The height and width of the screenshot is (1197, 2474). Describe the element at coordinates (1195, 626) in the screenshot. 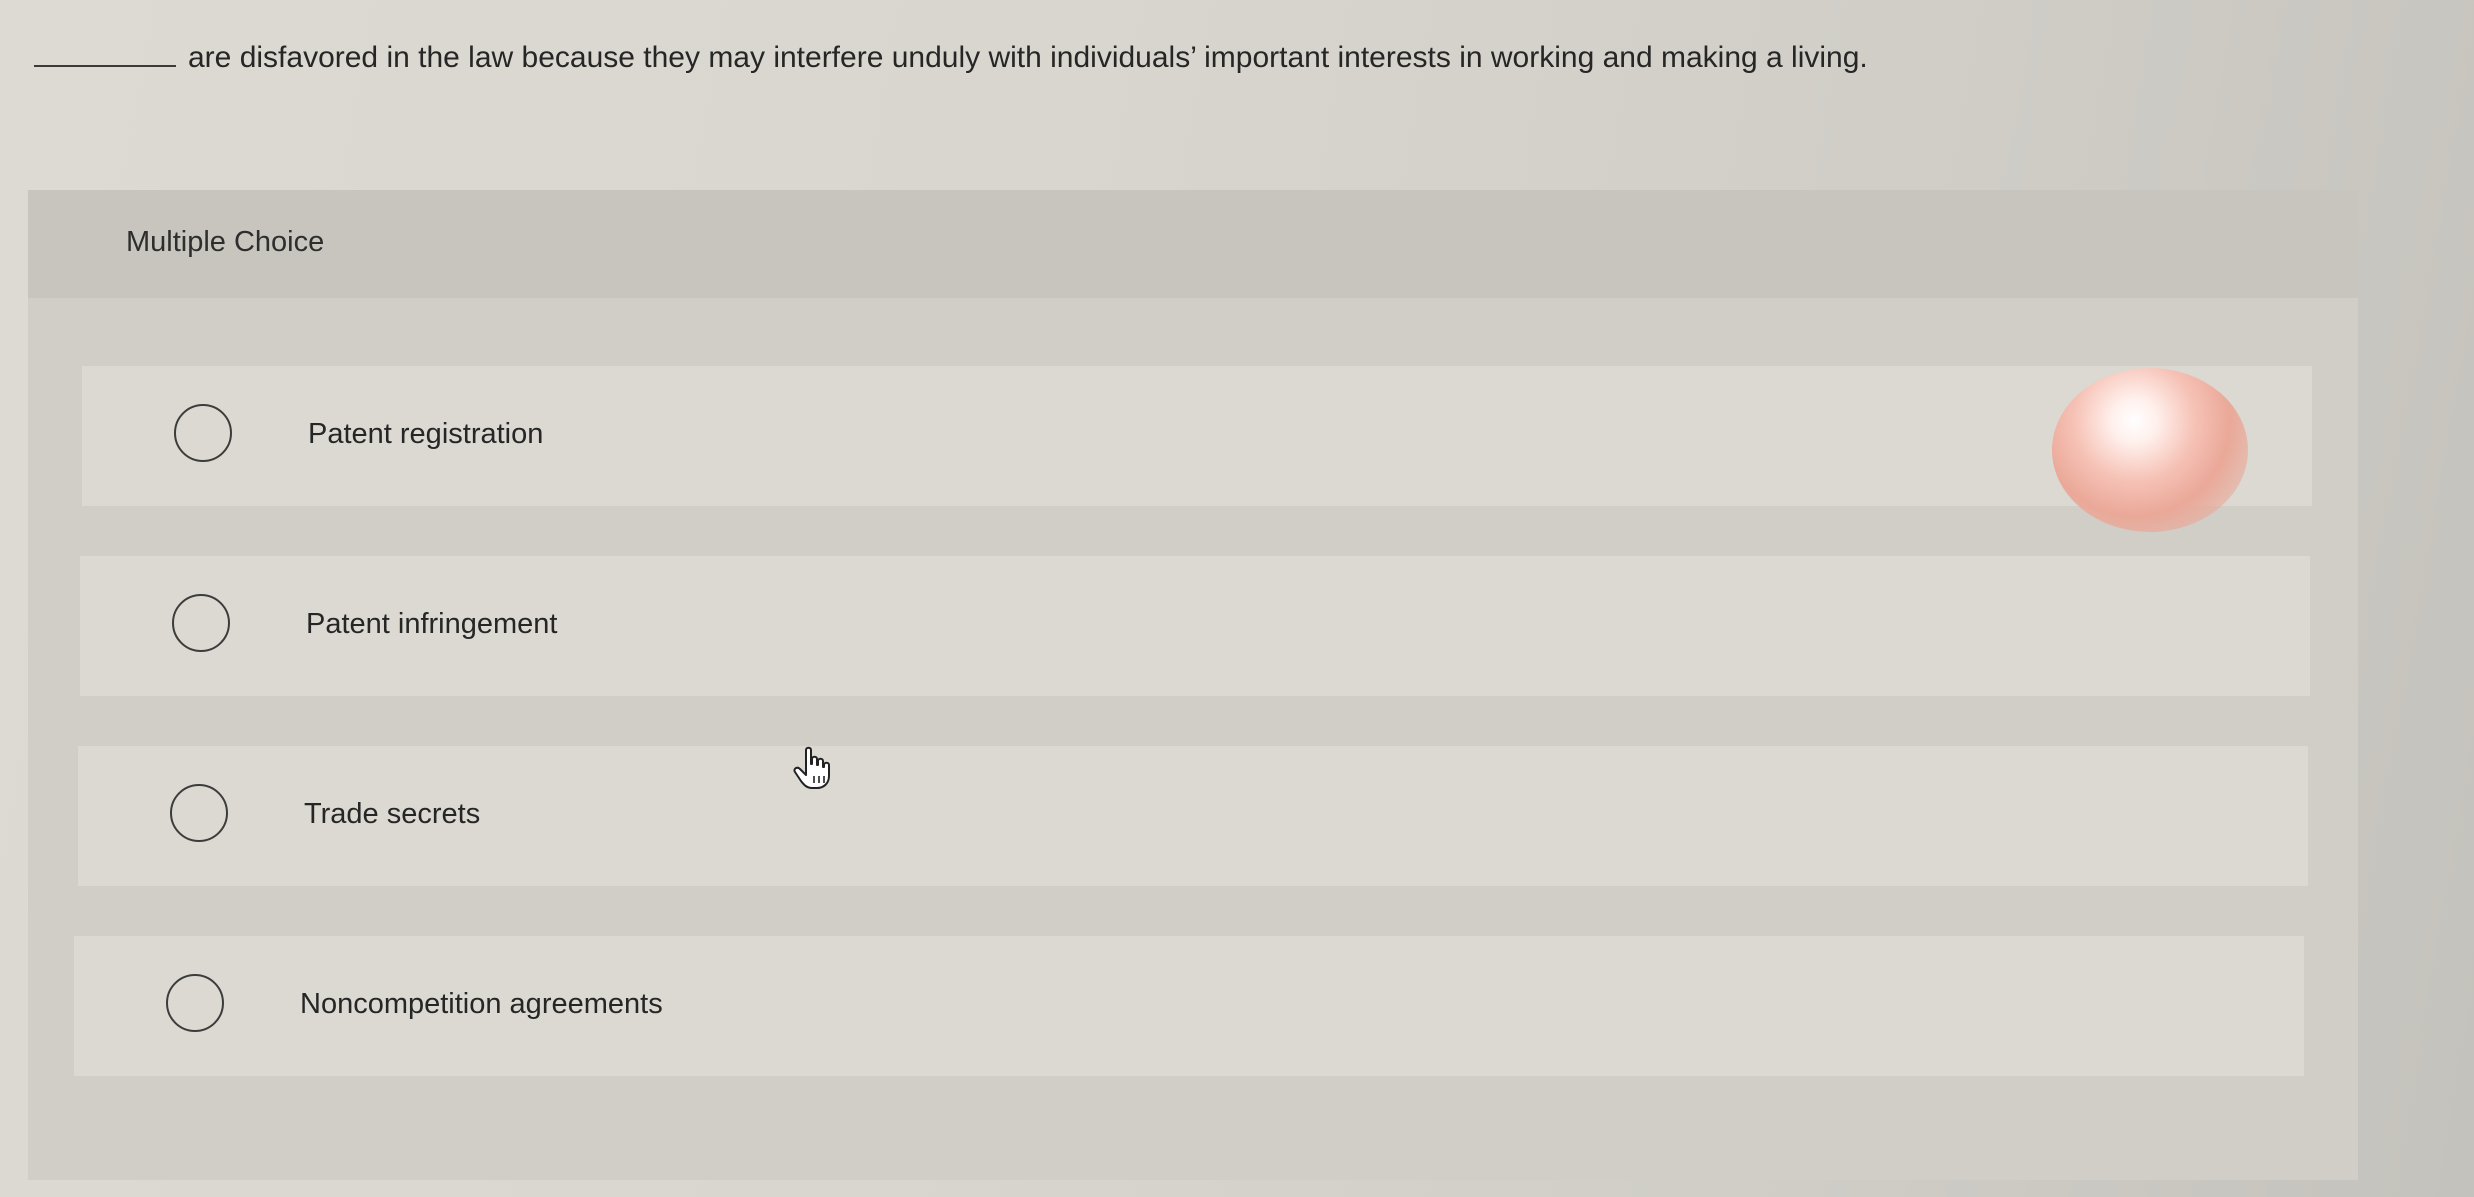

I see `option-patent-infringement: Patent infringement` at that location.